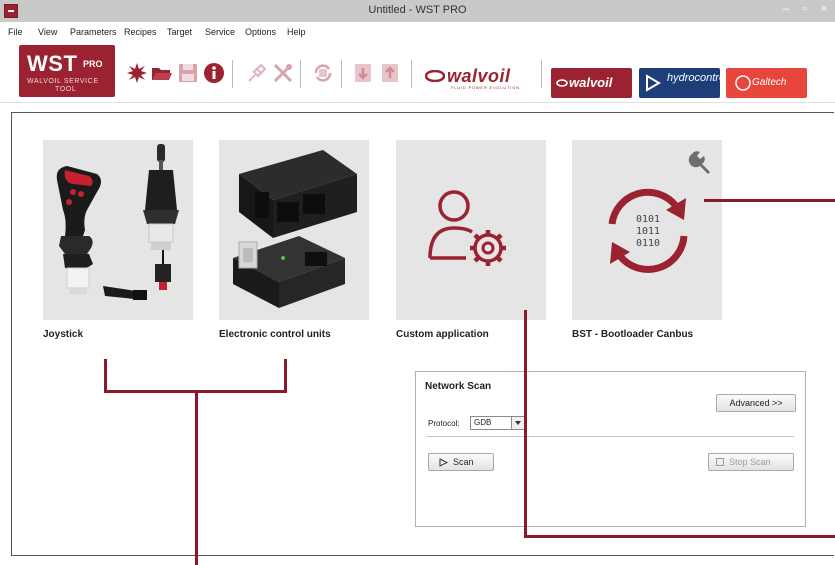  Describe the element at coordinates (257, 73) in the screenshot. I see `connect-icon` at that location.